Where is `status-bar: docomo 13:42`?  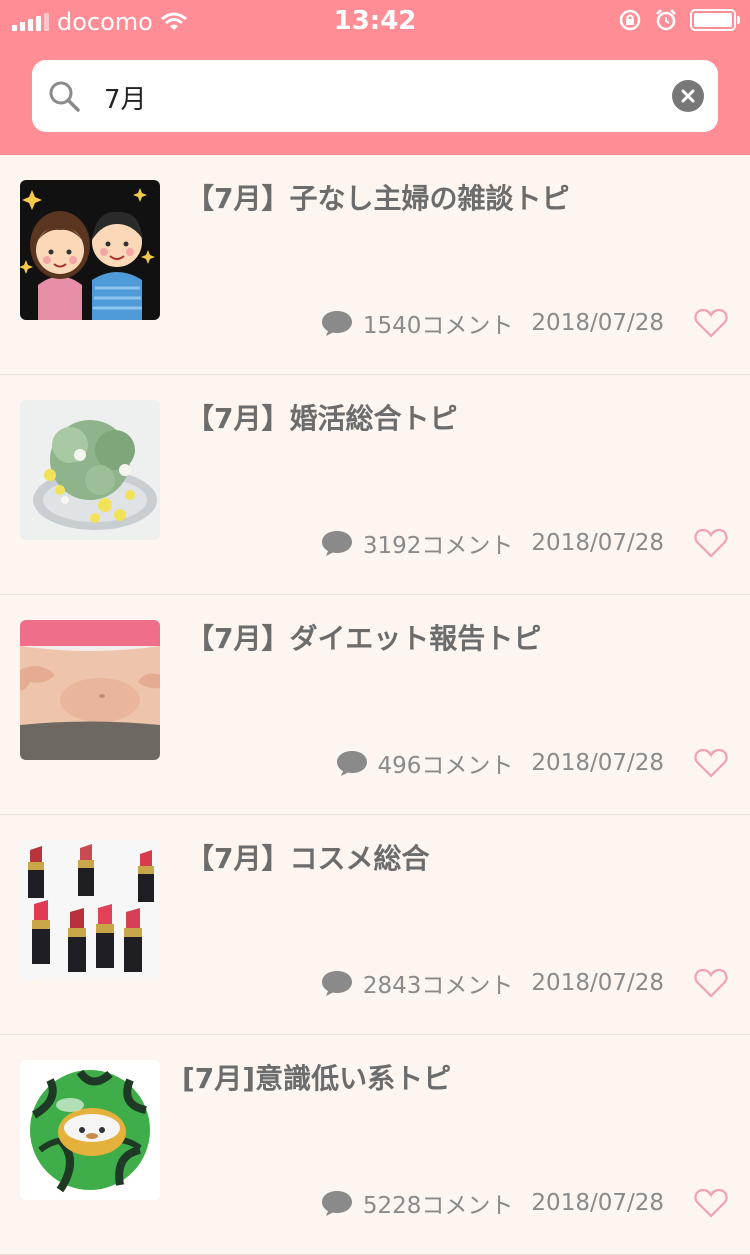
status-bar: docomo 13:42 is located at coordinates (375, 20).